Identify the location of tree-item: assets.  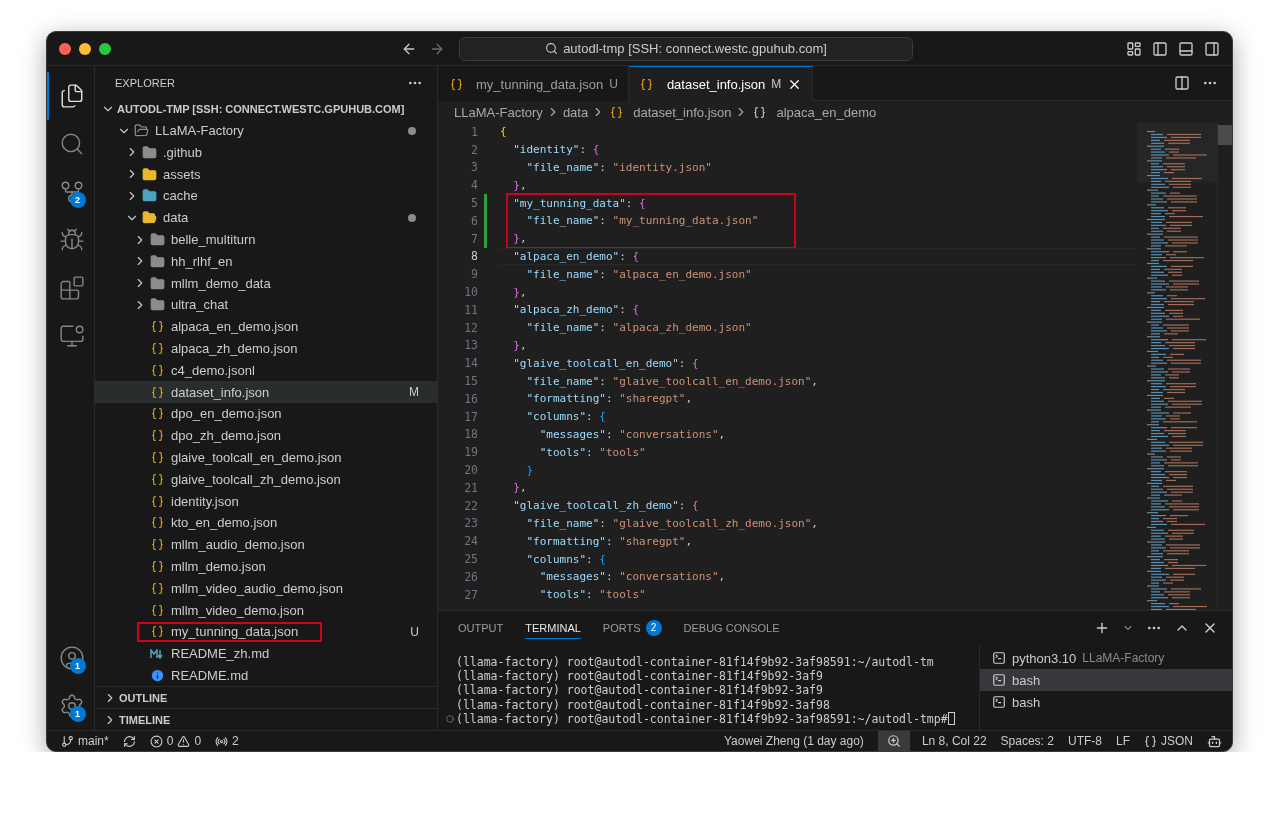
(266, 174).